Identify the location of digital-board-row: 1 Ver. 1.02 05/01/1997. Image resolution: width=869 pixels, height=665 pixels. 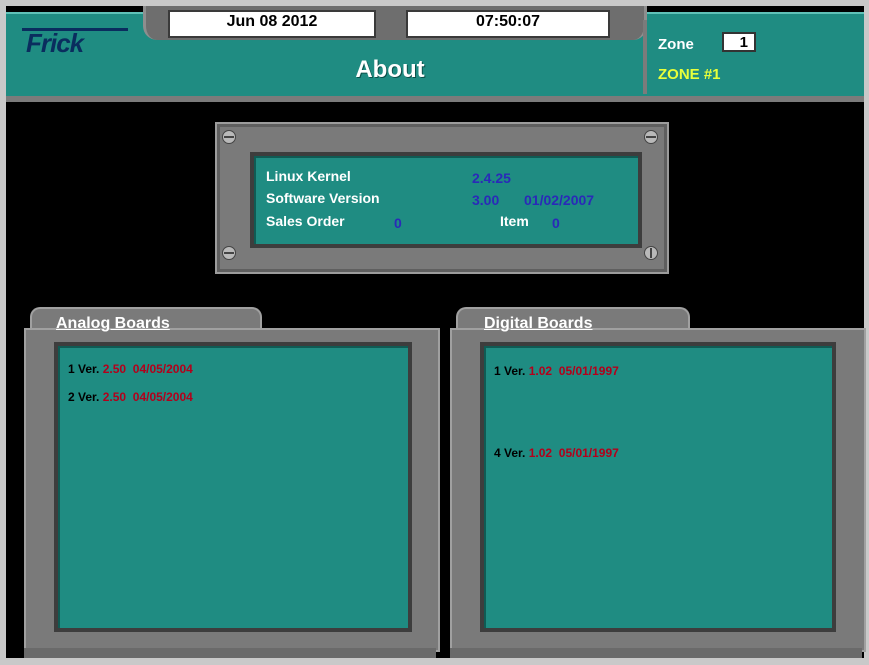
(556, 371).